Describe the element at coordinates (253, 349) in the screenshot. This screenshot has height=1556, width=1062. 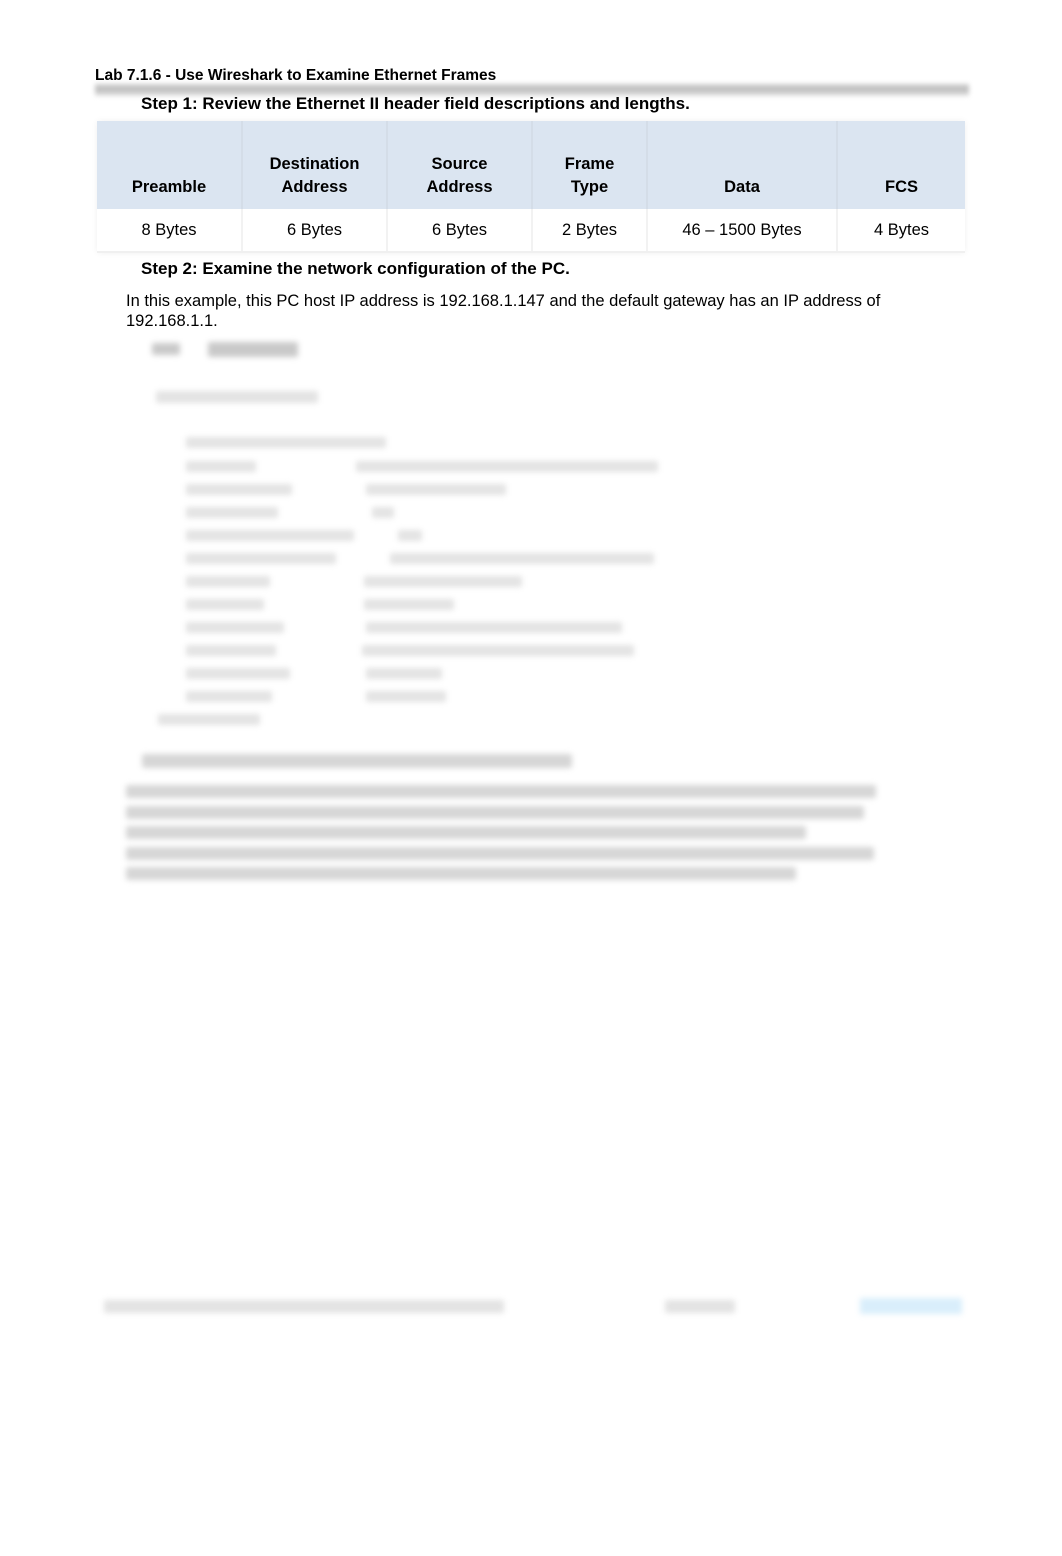
I see `blurred-command` at that location.